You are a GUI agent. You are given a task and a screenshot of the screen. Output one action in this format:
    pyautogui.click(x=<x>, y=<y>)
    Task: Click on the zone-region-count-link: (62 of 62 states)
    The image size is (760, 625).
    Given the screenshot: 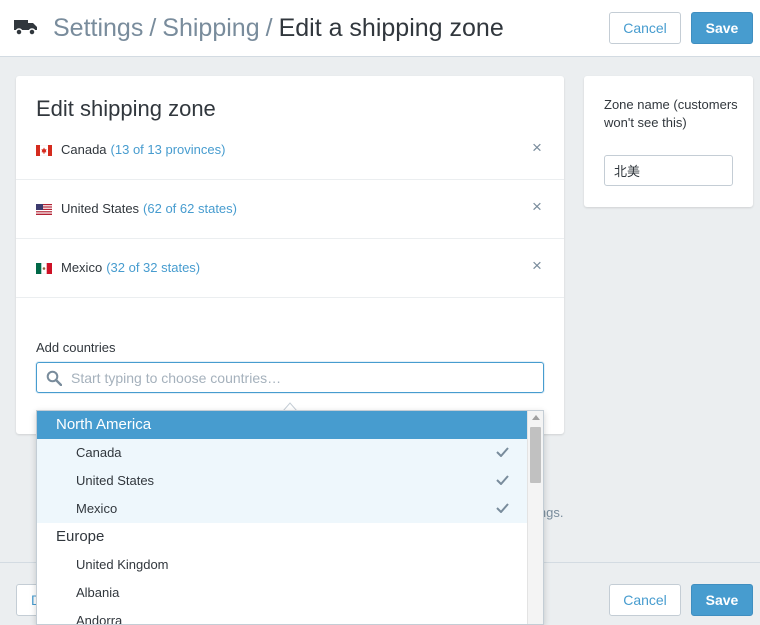 What is the action you would take?
    pyautogui.click(x=190, y=208)
    